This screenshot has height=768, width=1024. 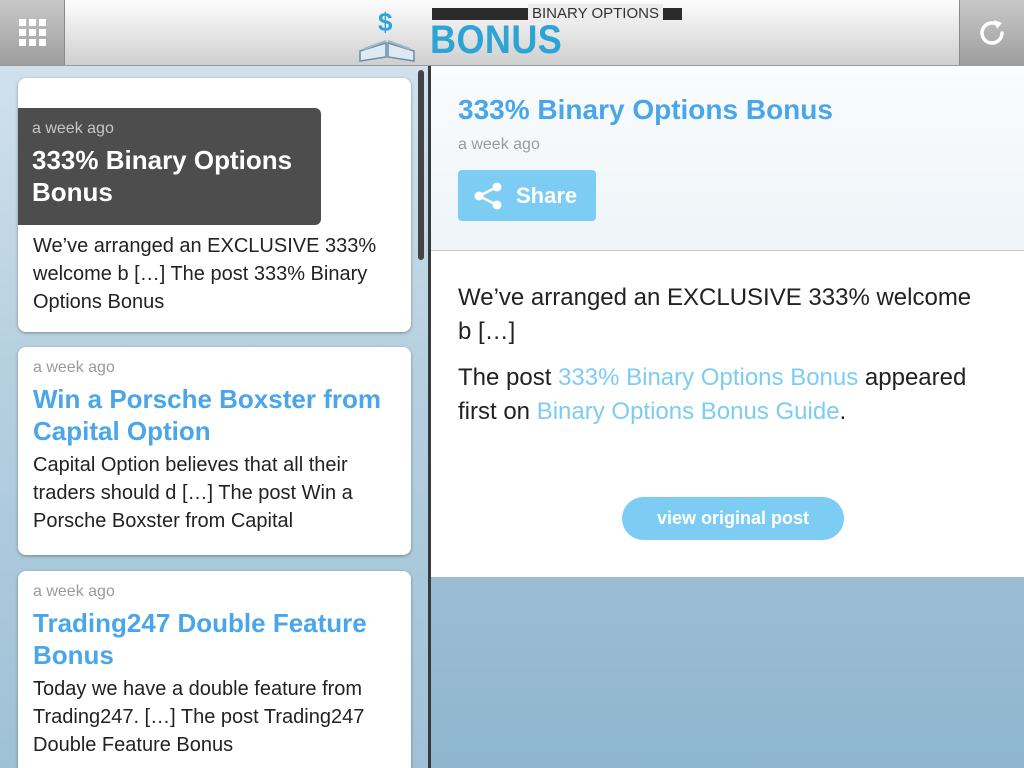 What do you see at coordinates (645, 109) in the screenshot?
I see `post-title: 333% Binary Options Bonus` at bounding box center [645, 109].